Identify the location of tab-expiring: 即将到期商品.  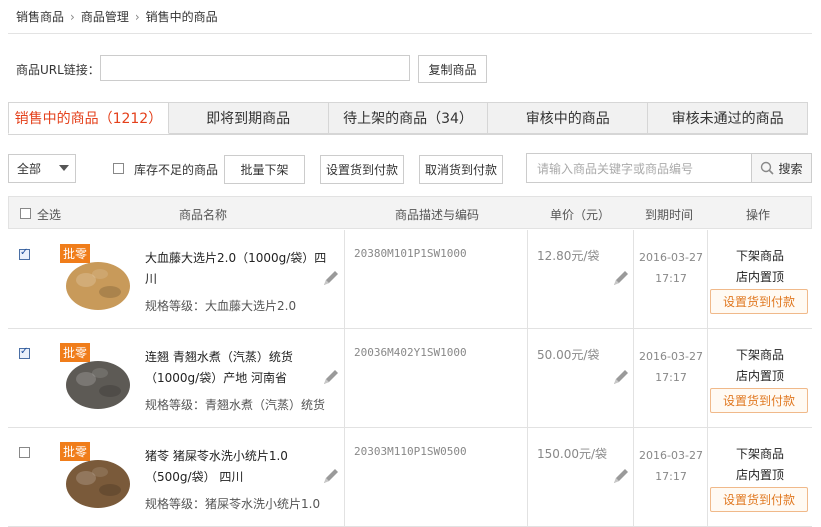
(248, 118).